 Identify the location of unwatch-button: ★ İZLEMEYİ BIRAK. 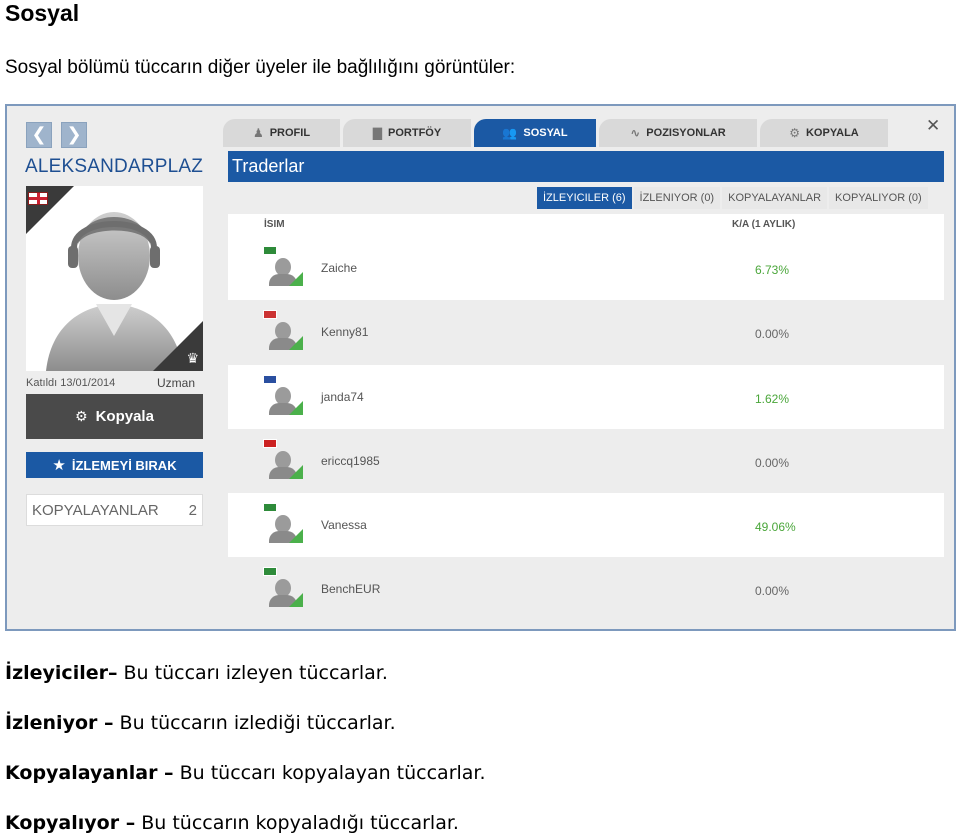
(114, 465).